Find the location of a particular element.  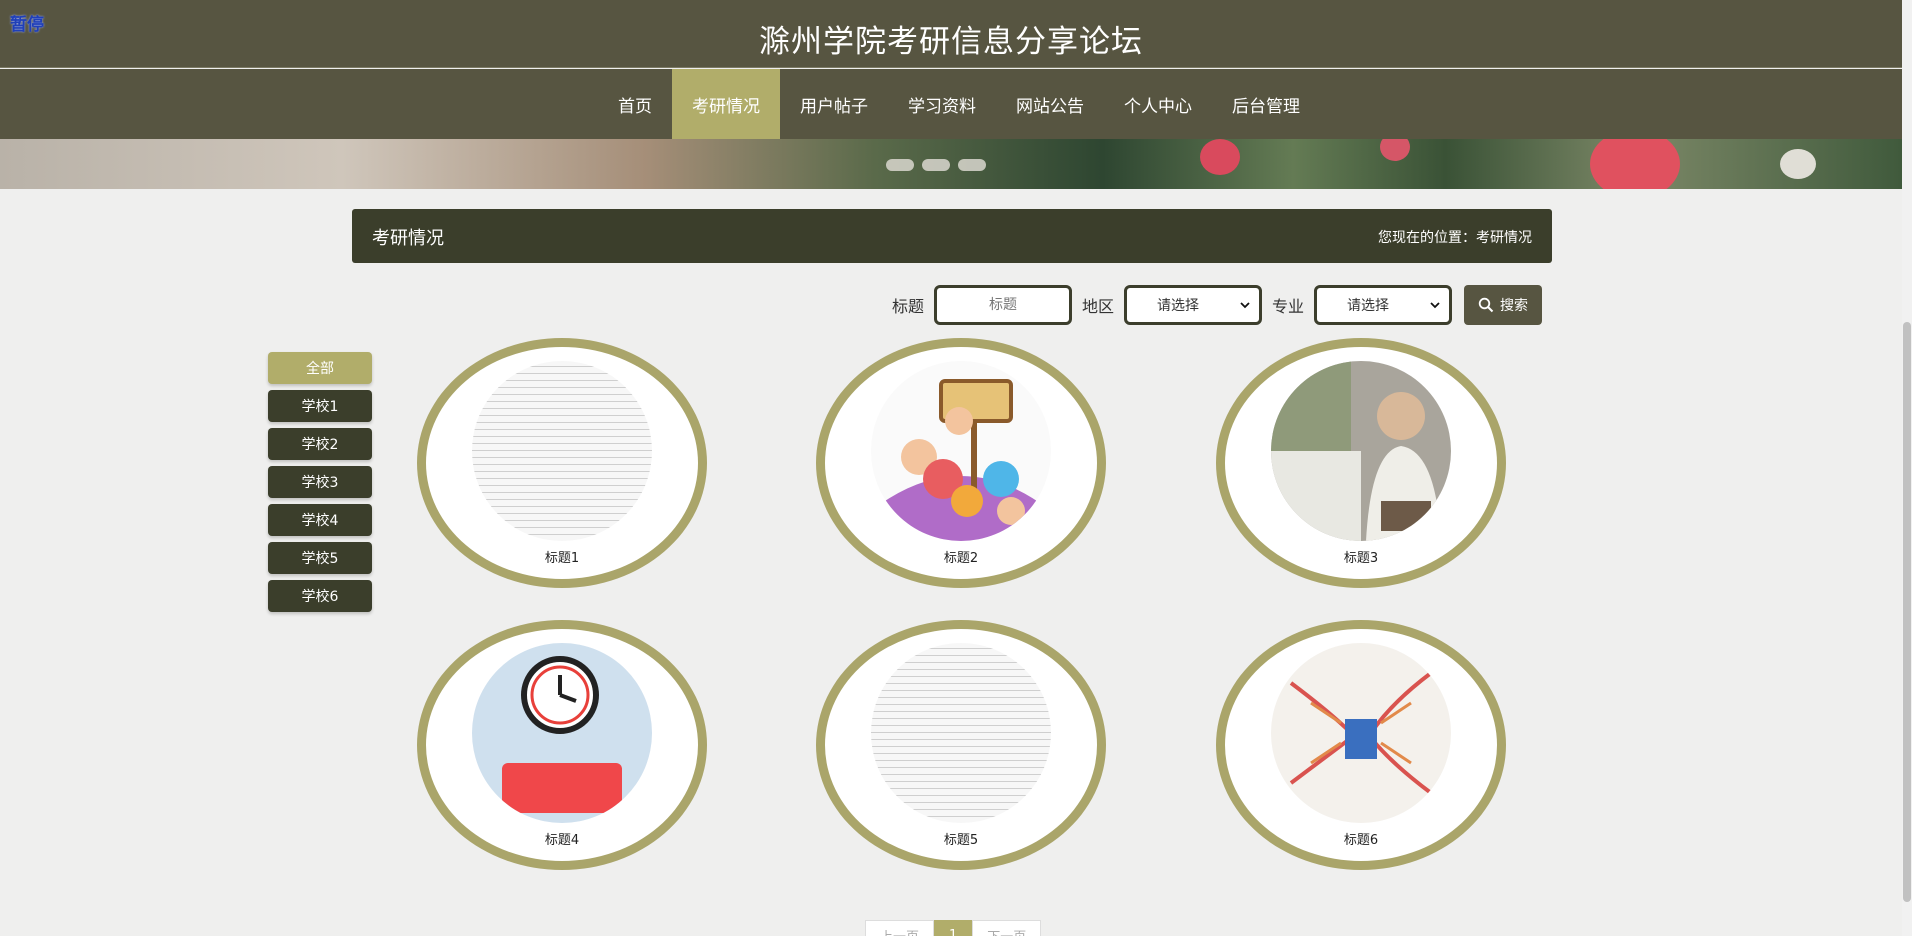

post-card: 标题3 is located at coordinates (1361, 463).